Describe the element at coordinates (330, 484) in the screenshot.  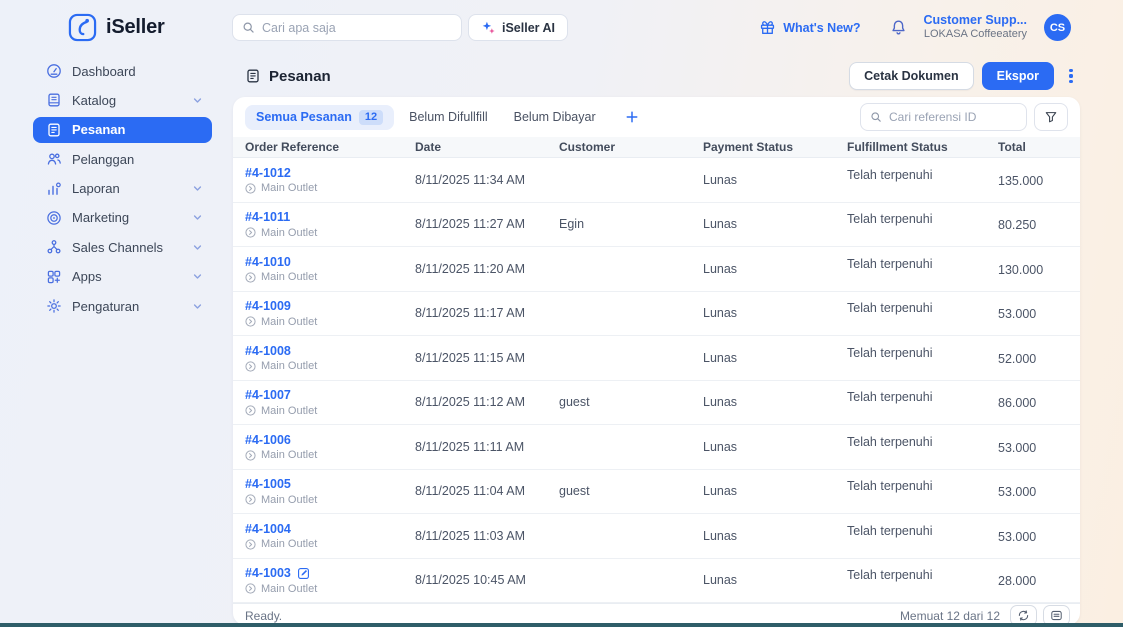
I see `order-reference-line: #4-1005` at that location.